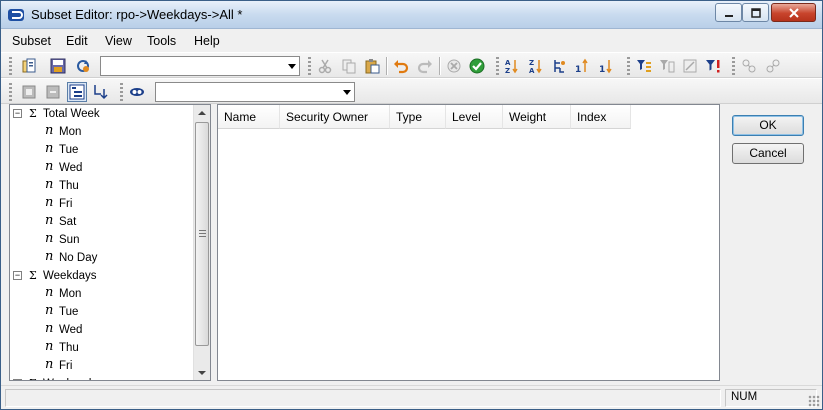 The width and height of the screenshot is (823, 410). I want to click on scroll-up-icon, so click(202, 113).